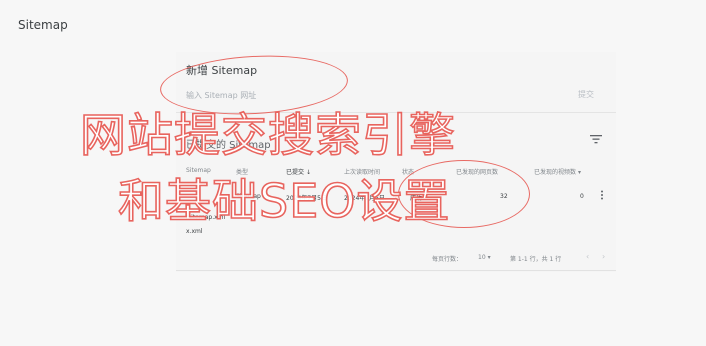 The width and height of the screenshot is (706, 346). I want to click on pagination-range: 第 1-1 行，共 1 行, so click(536, 259).